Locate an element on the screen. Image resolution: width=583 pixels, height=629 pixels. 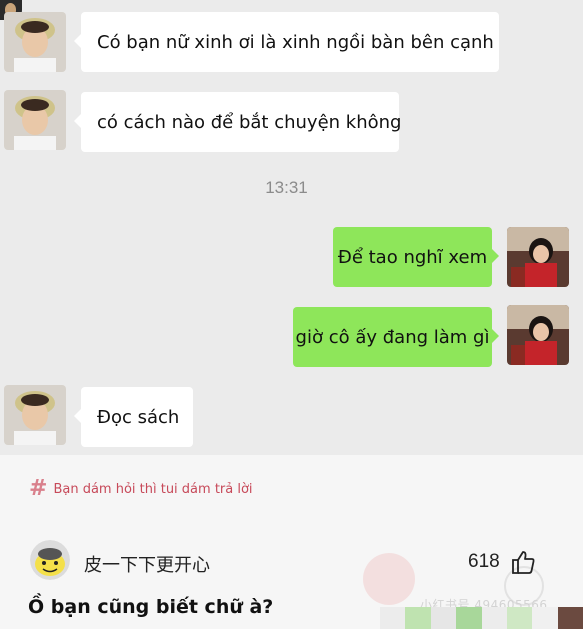
hashtag-icon: # is located at coordinates (38, 488).